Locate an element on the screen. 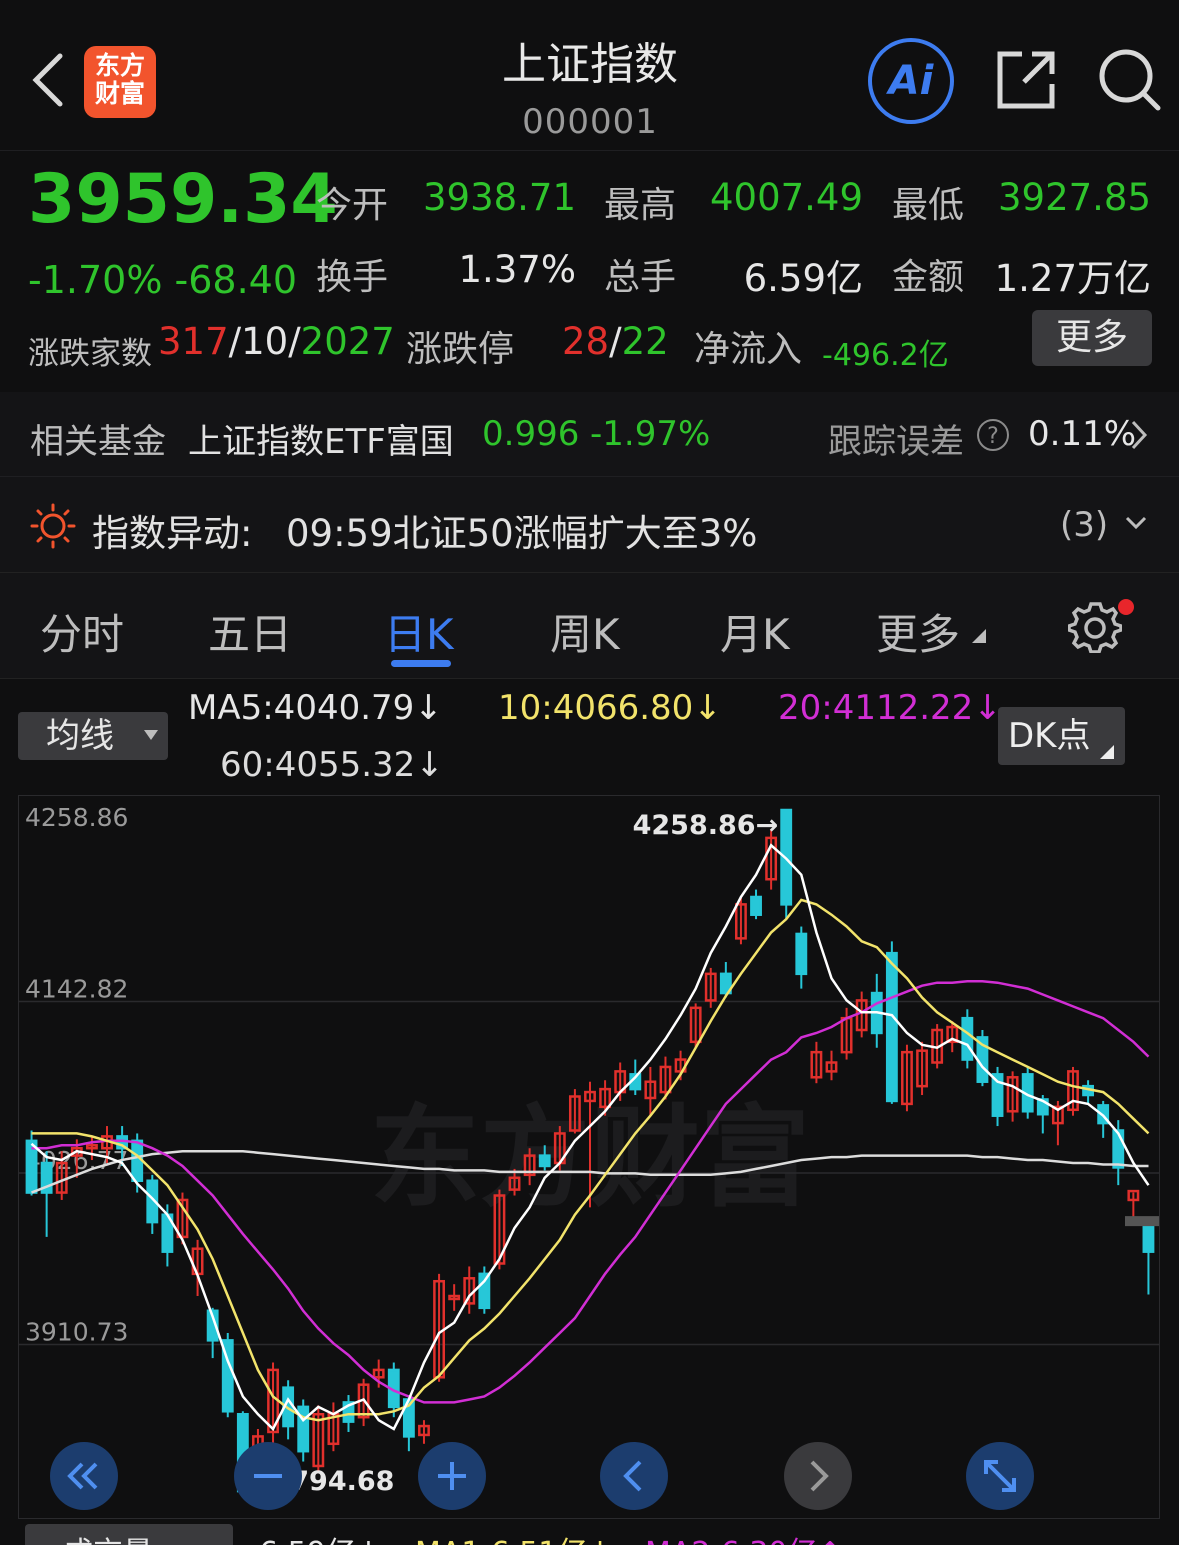 This screenshot has height=1545, width=1179. gear-icon is located at coordinates (1095, 626).